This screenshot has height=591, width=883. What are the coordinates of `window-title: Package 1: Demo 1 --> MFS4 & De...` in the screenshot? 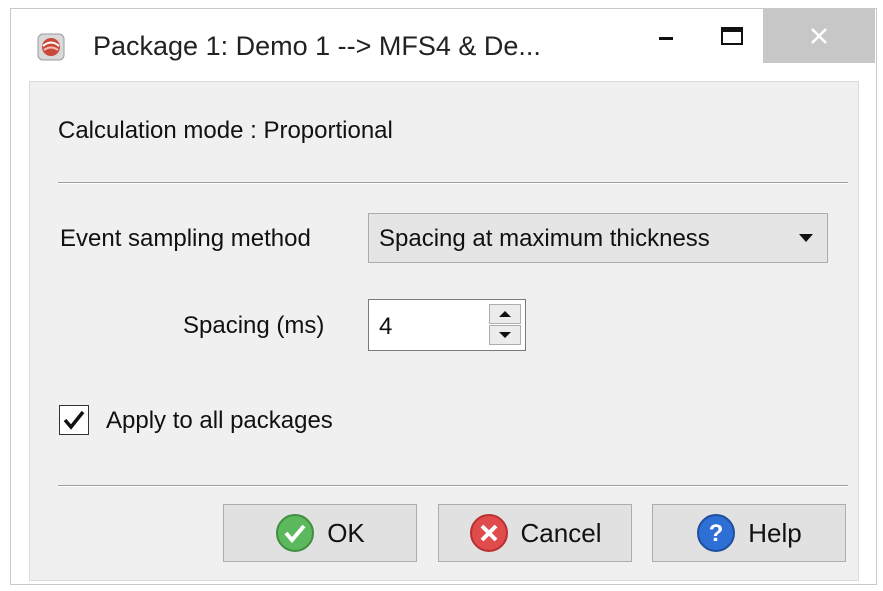 It's located at (317, 46).